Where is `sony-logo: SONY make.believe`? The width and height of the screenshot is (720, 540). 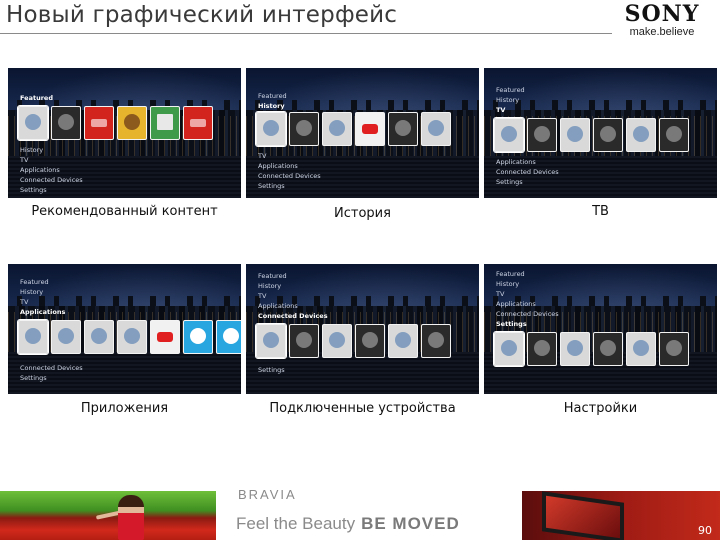
sony-logo: SONY make.believe is located at coordinates (662, 20).